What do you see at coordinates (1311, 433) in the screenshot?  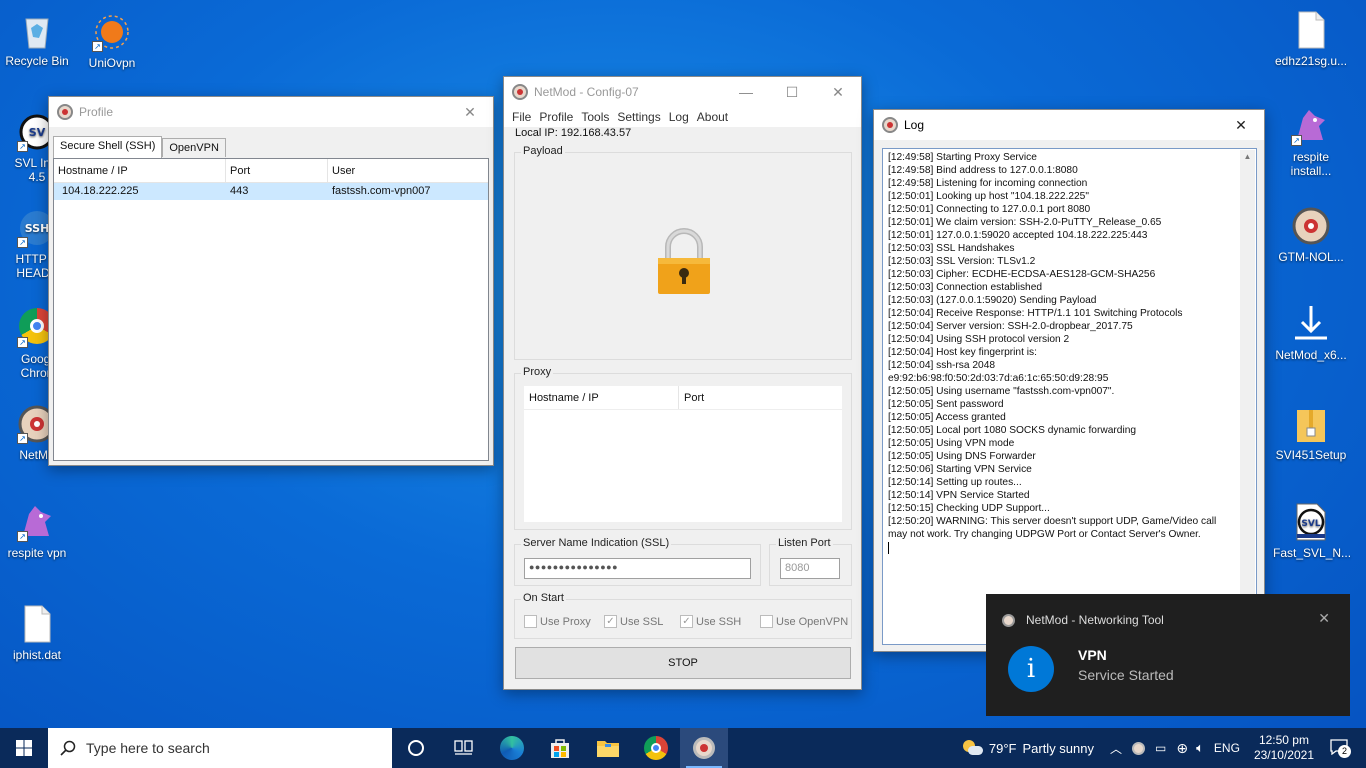 I see `desktop-icon: SVI451Setup` at bounding box center [1311, 433].